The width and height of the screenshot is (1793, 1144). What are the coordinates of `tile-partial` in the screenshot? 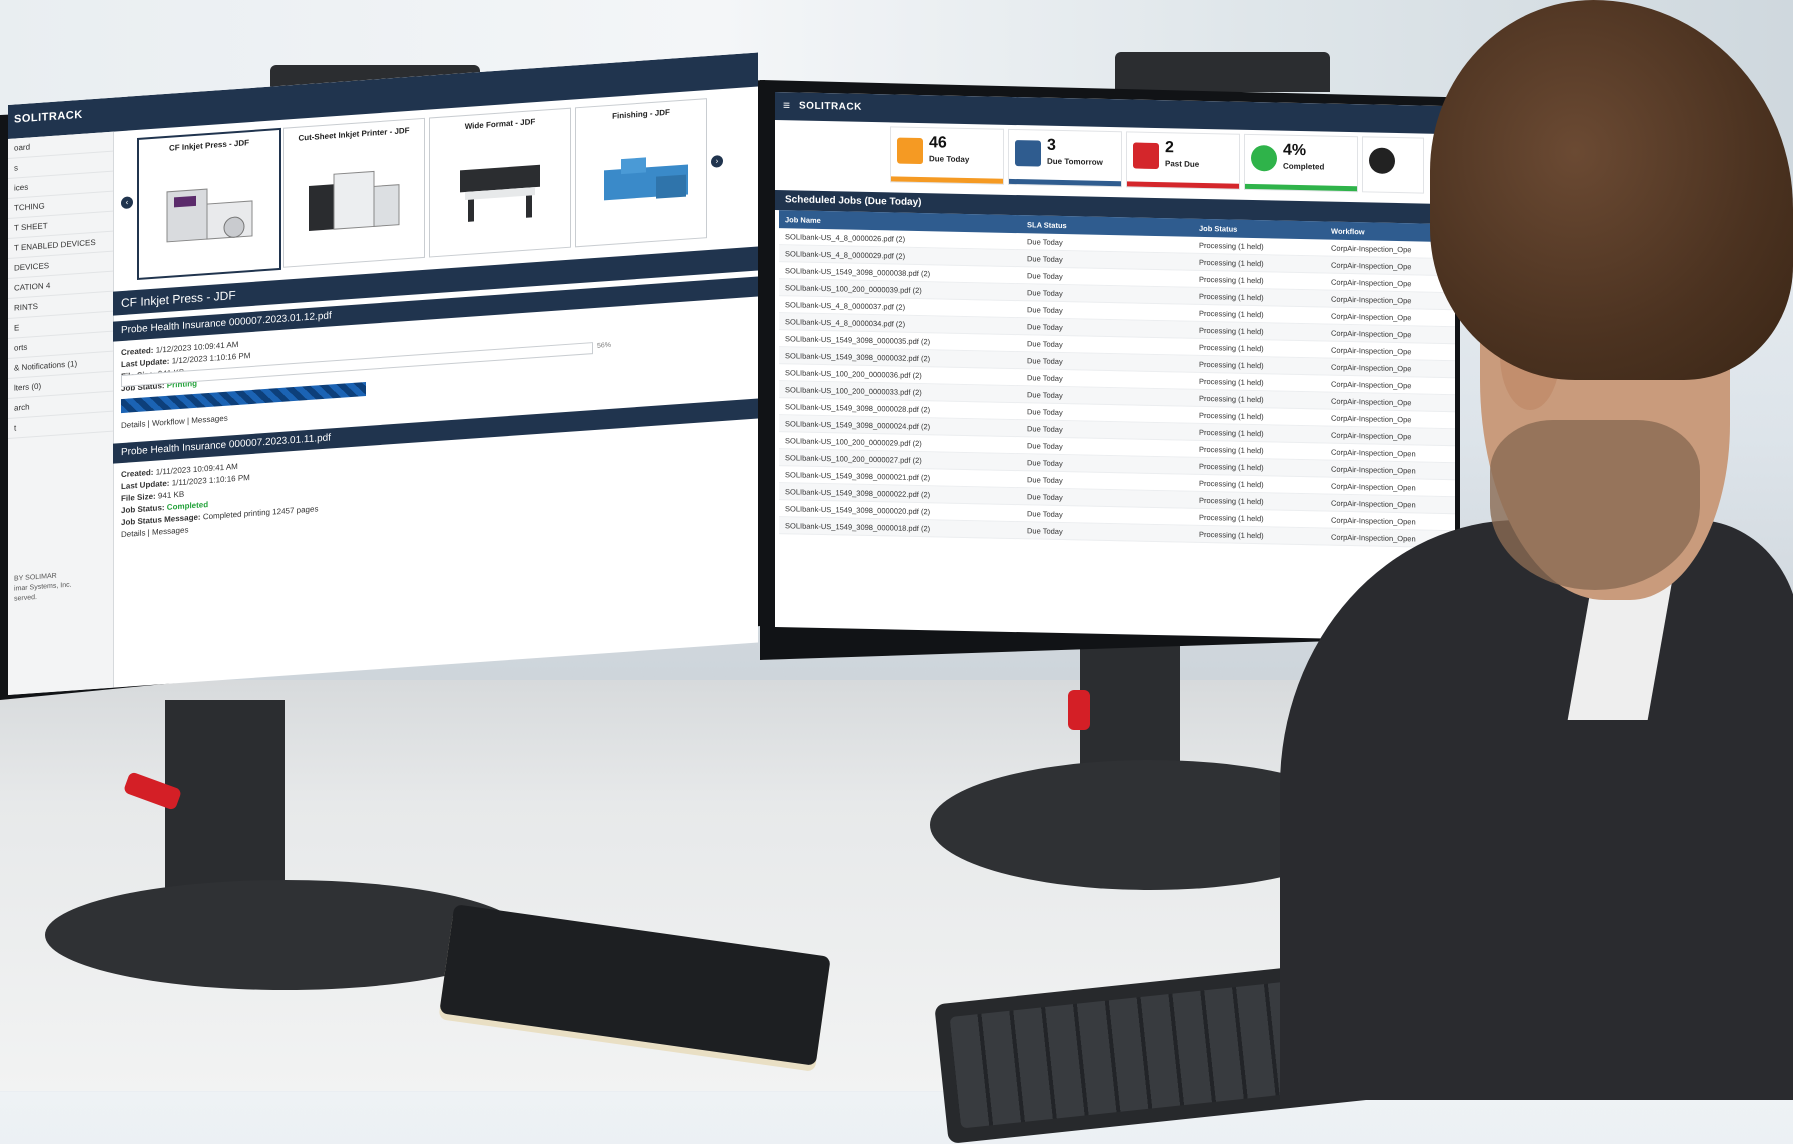 It's located at (1393, 165).